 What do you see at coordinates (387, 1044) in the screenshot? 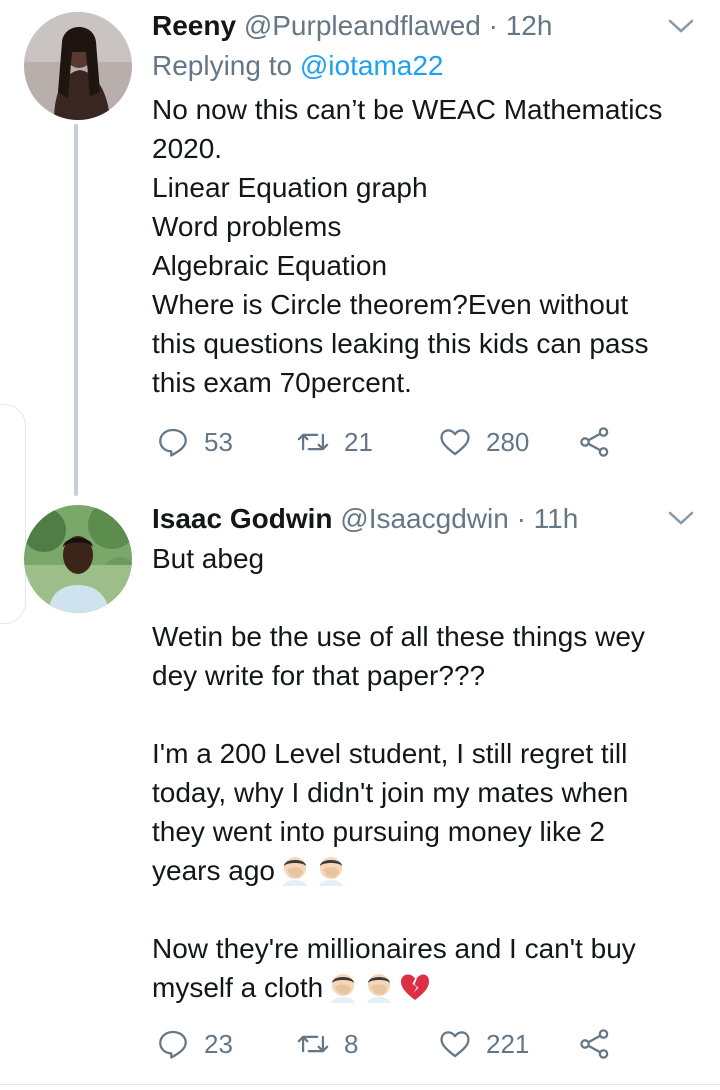
I see `tweet-2-actions: 23 8 221` at bounding box center [387, 1044].